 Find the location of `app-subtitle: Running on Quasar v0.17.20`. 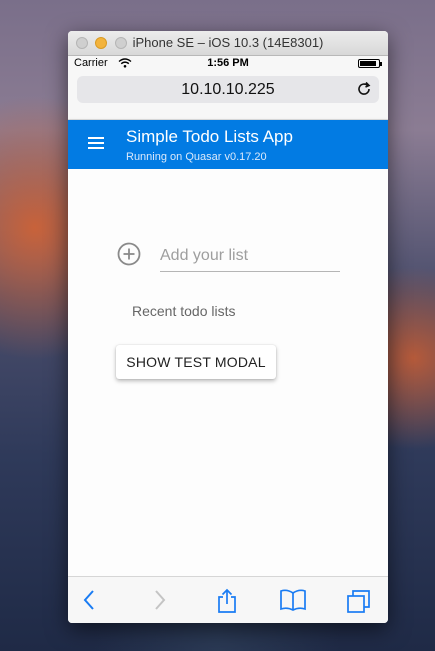

app-subtitle: Running on Quasar v0.17.20 is located at coordinates (196, 157).